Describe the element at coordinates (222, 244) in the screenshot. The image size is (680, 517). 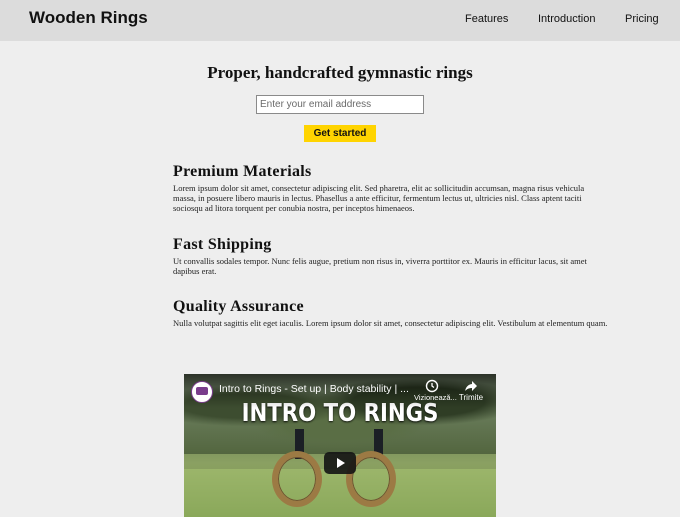
I see `feature-title: Fast Shipping` at that location.